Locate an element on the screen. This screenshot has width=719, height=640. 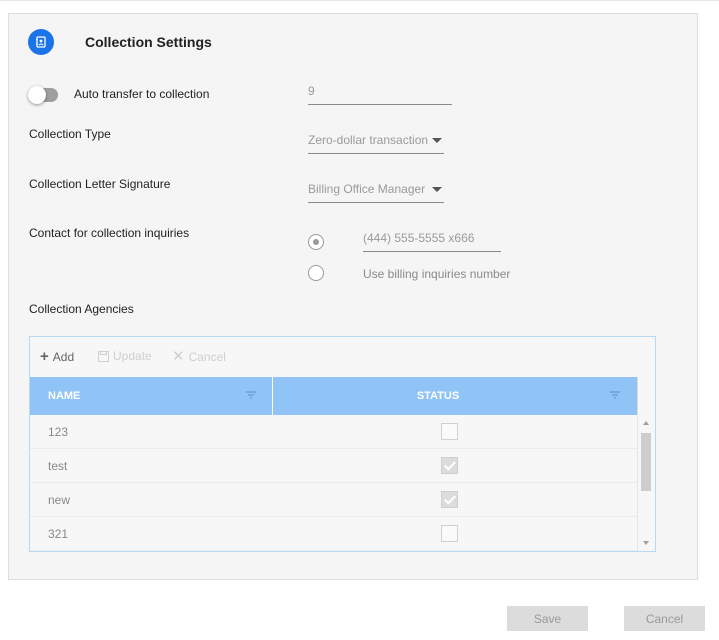
contact-phone-value: (444) 555-5555 x666 is located at coordinates (419, 238).